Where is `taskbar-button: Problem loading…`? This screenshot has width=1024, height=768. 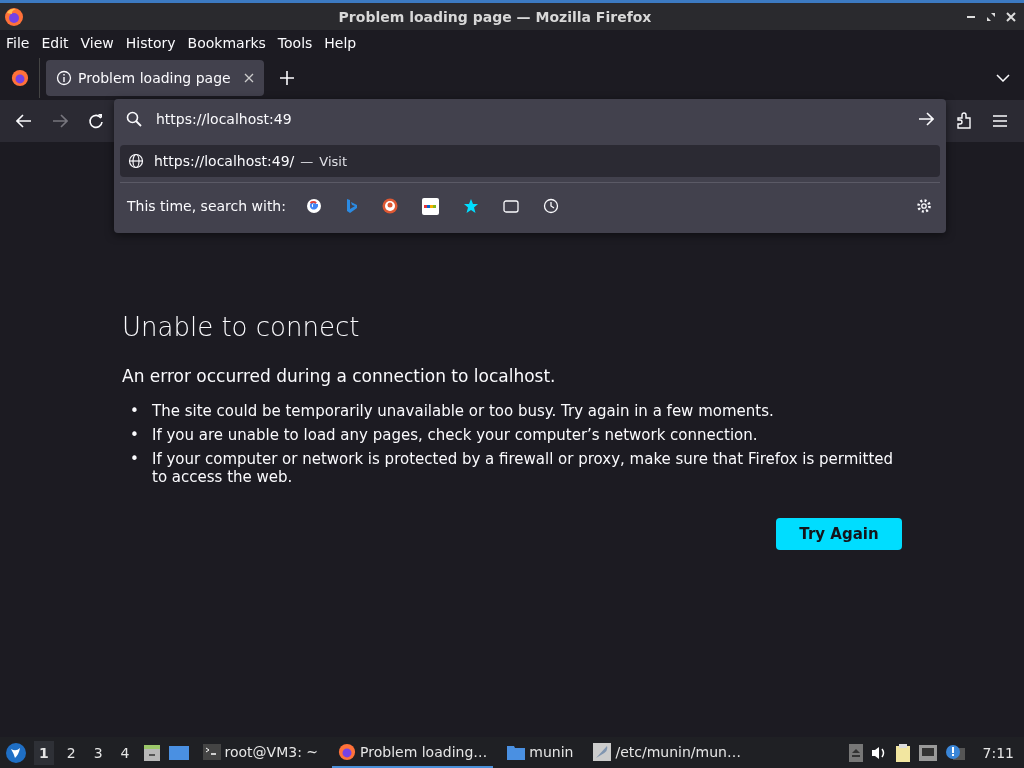
taskbar-button: Problem loading… is located at coordinates (413, 752).